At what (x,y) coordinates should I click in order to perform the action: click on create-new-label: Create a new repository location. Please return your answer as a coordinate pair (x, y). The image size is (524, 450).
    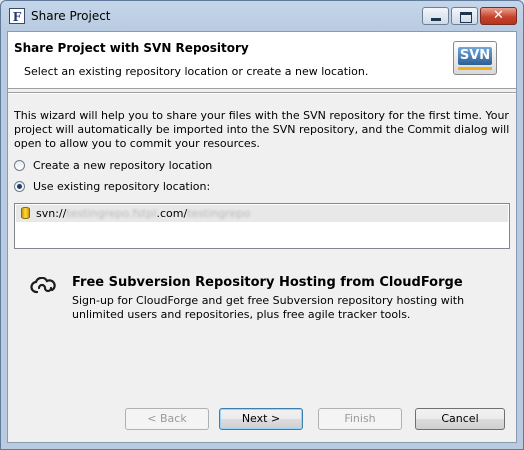
    Looking at the image, I should click on (123, 165).